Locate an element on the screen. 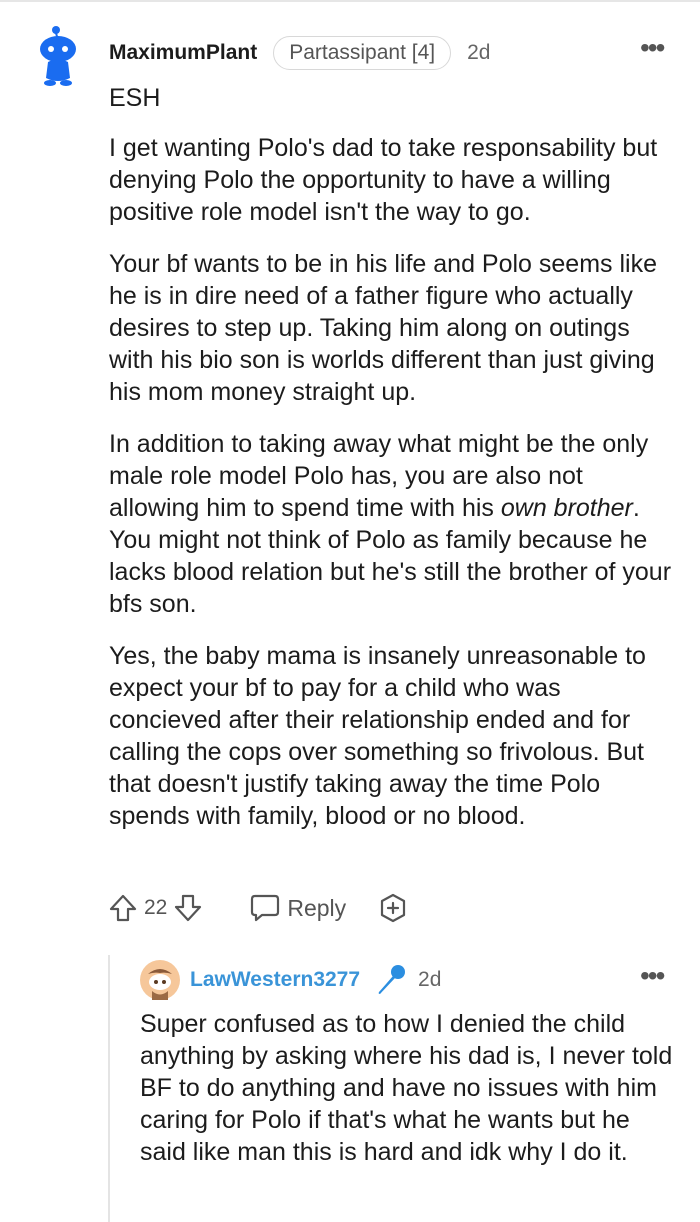  vote-score: 22 is located at coordinates (156, 907).